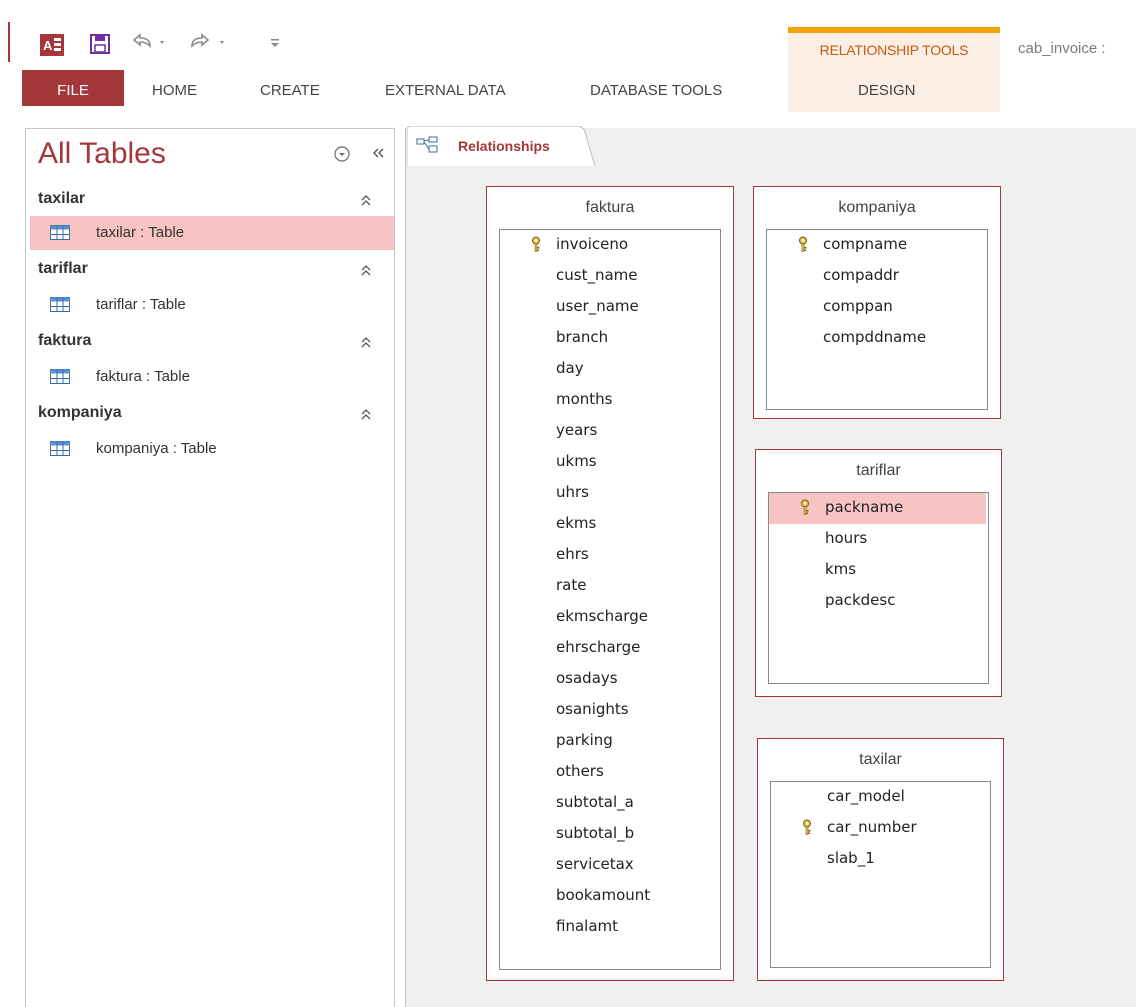 Image resolution: width=1136 pixels, height=1007 pixels. Describe the element at coordinates (143, 376) in the screenshot. I see `nav-item-label: faktura : Table` at that location.